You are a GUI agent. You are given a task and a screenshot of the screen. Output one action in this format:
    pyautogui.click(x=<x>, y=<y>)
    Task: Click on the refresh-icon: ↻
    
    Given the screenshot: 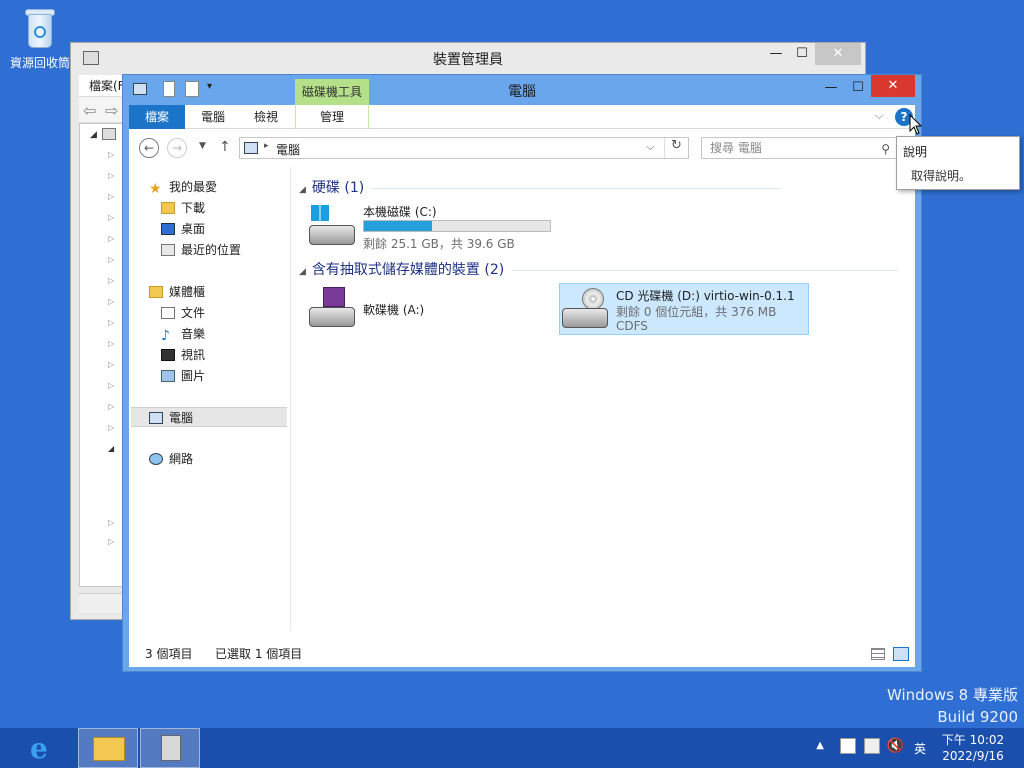 What is the action you would take?
    pyautogui.click(x=676, y=148)
    